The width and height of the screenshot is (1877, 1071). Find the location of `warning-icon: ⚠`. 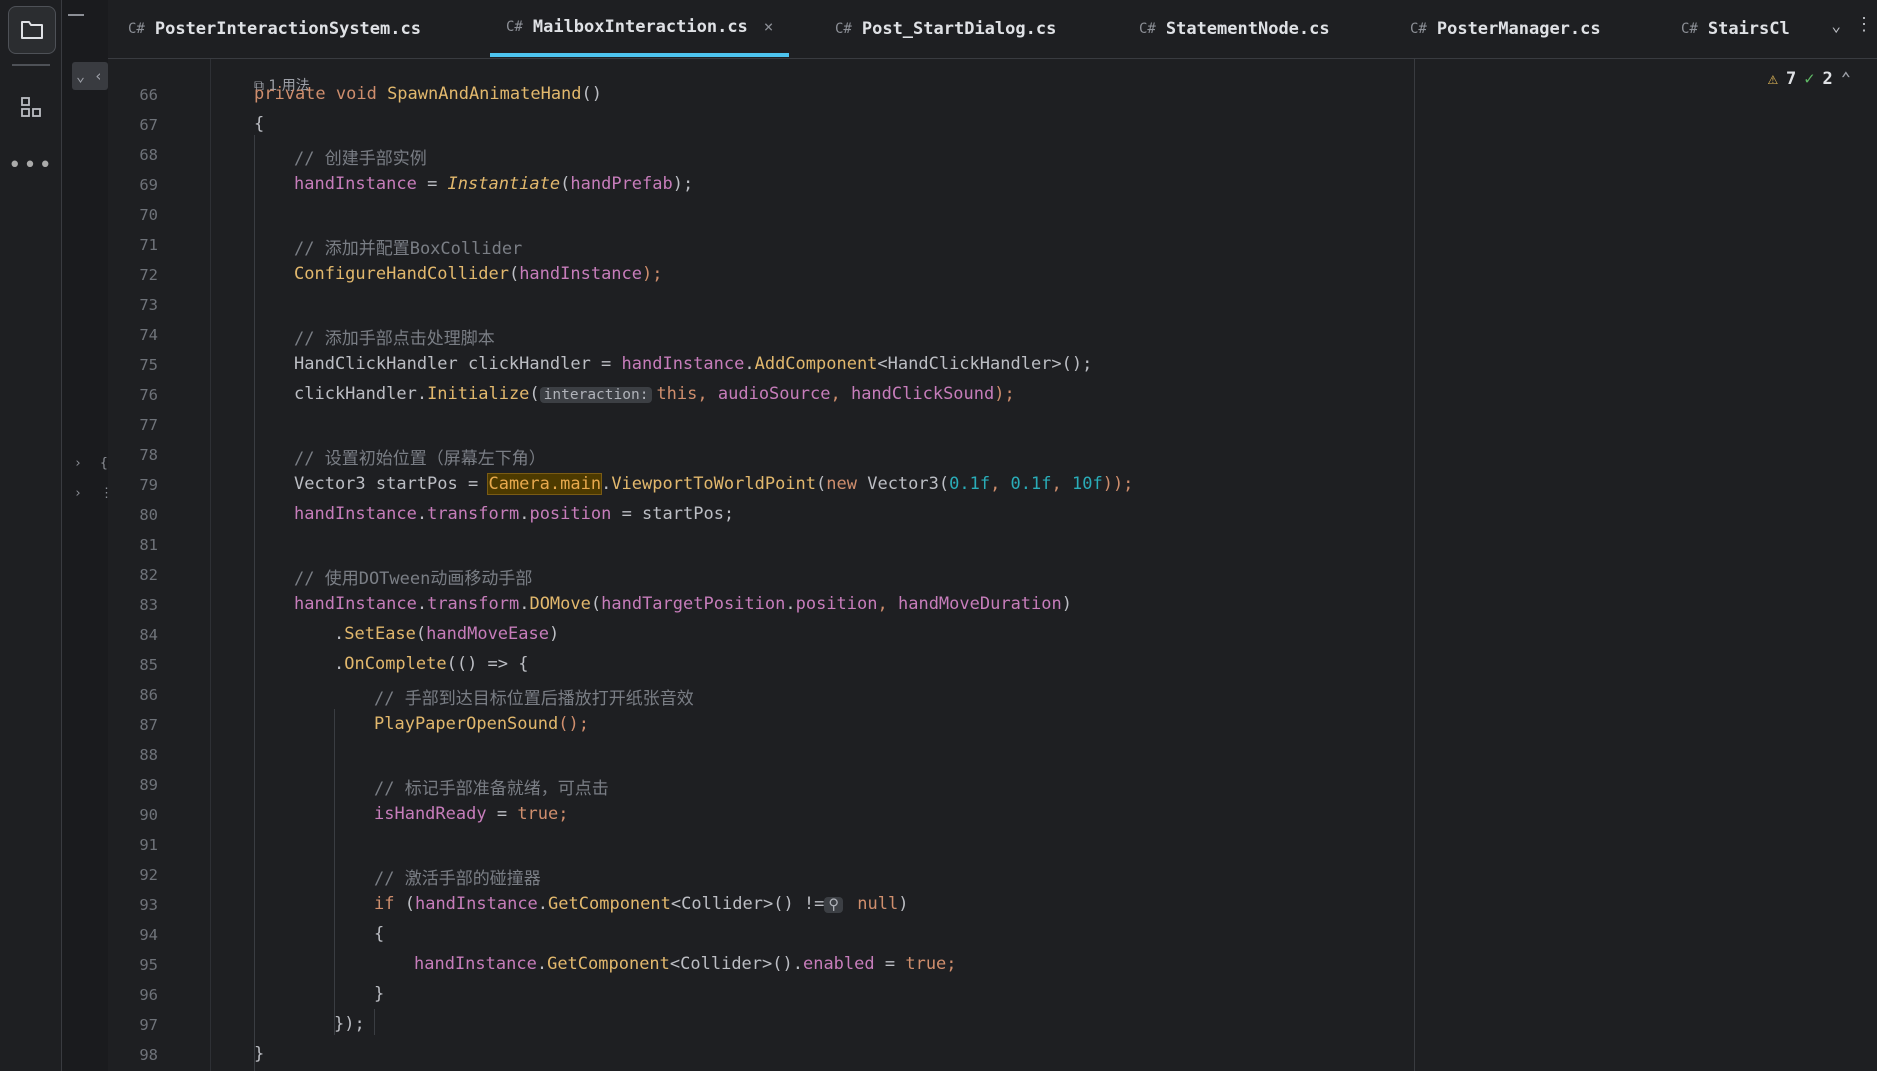

warning-icon: ⚠ is located at coordinates (1772, 79).